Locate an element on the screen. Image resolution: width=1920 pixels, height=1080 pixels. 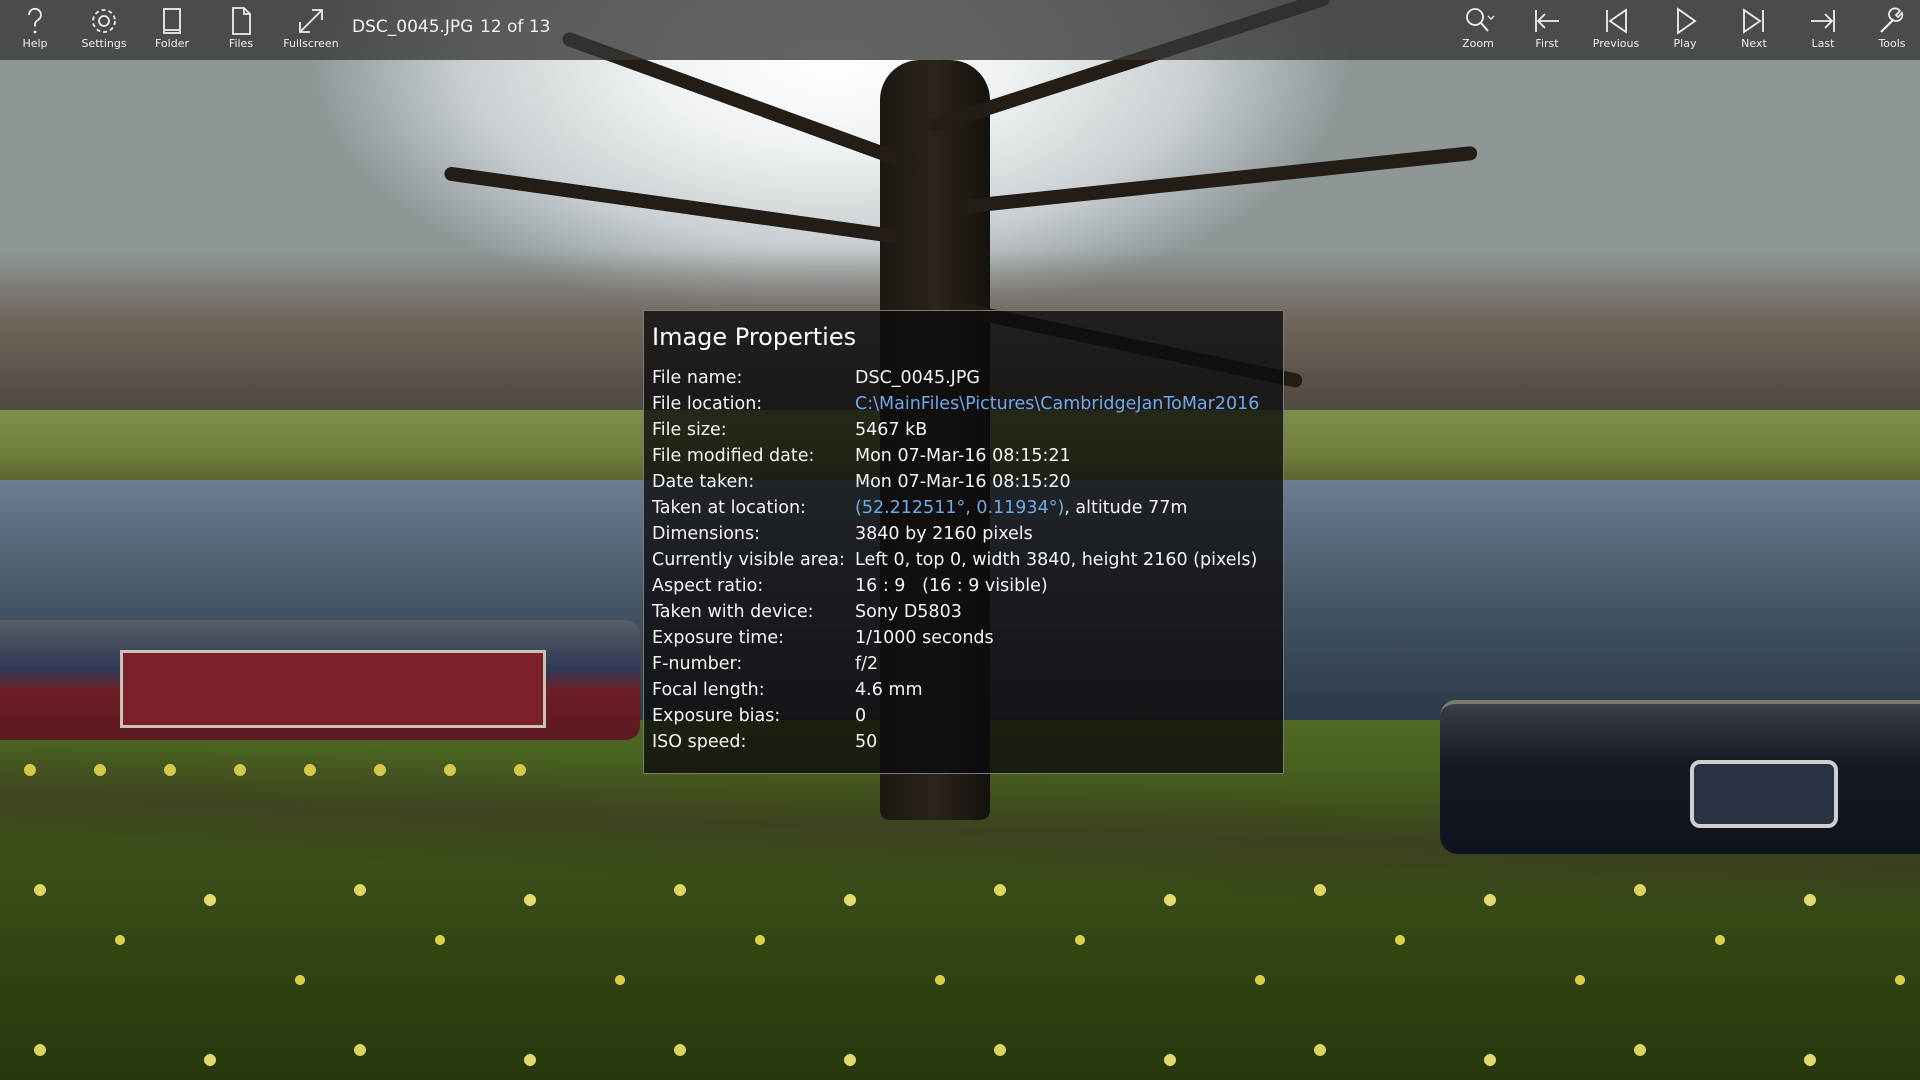
property-value: 50 is located at coordinates (866, 742).